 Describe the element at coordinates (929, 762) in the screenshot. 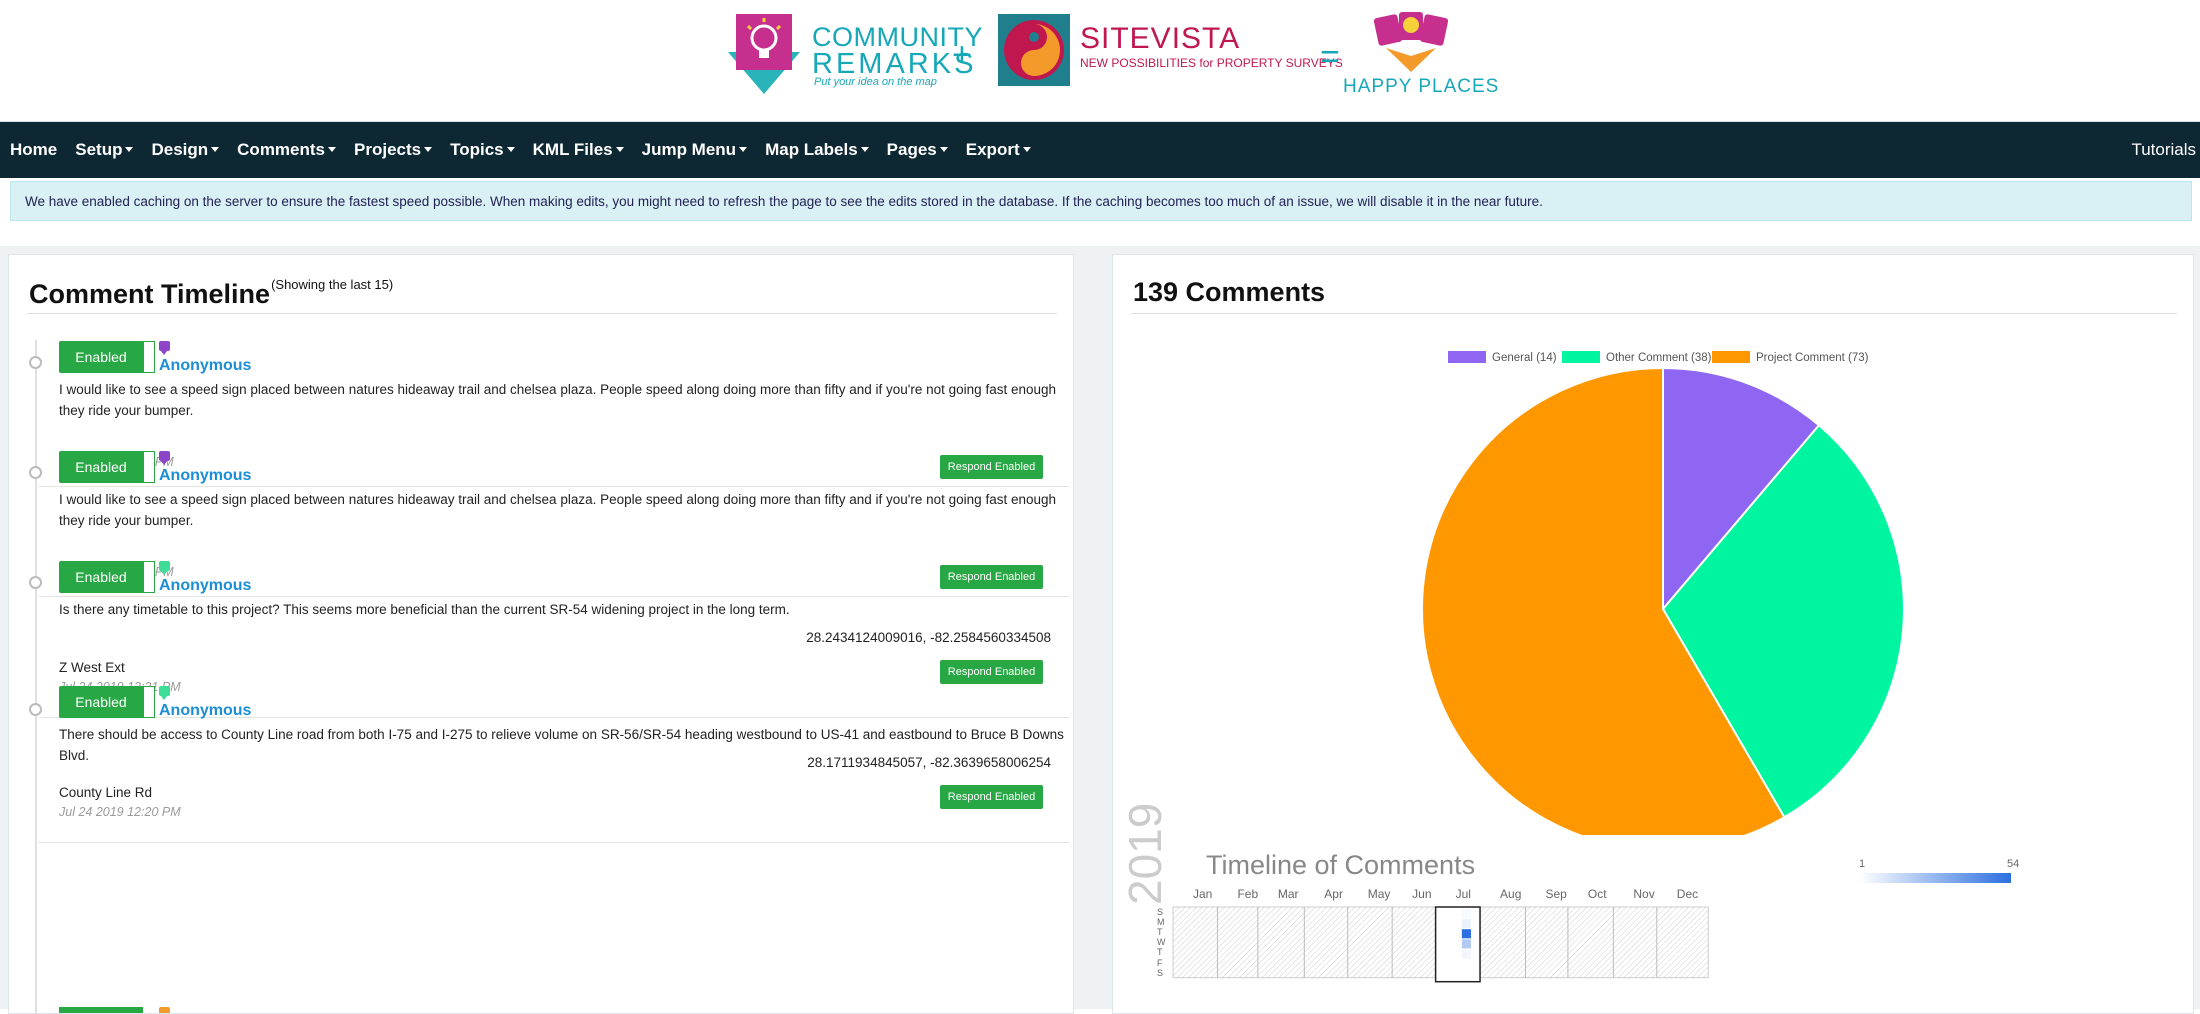

I see `comment-coordinates: 28.1711934845057, -82.3639658006254` at that location.